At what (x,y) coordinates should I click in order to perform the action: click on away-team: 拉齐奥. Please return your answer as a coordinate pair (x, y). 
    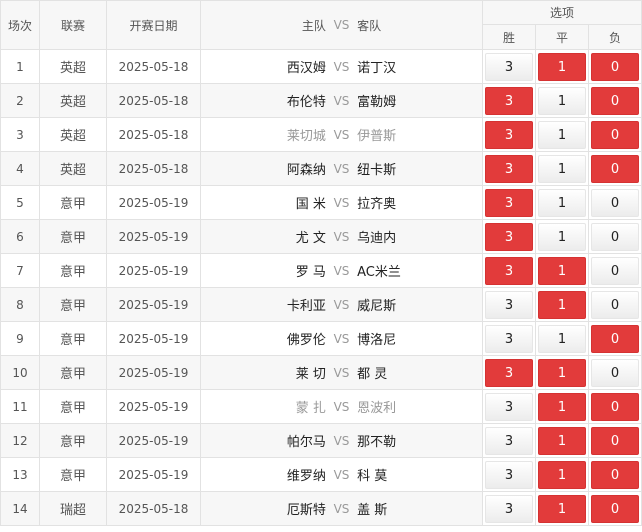
    Looking at the image, I should click on (377, 204).